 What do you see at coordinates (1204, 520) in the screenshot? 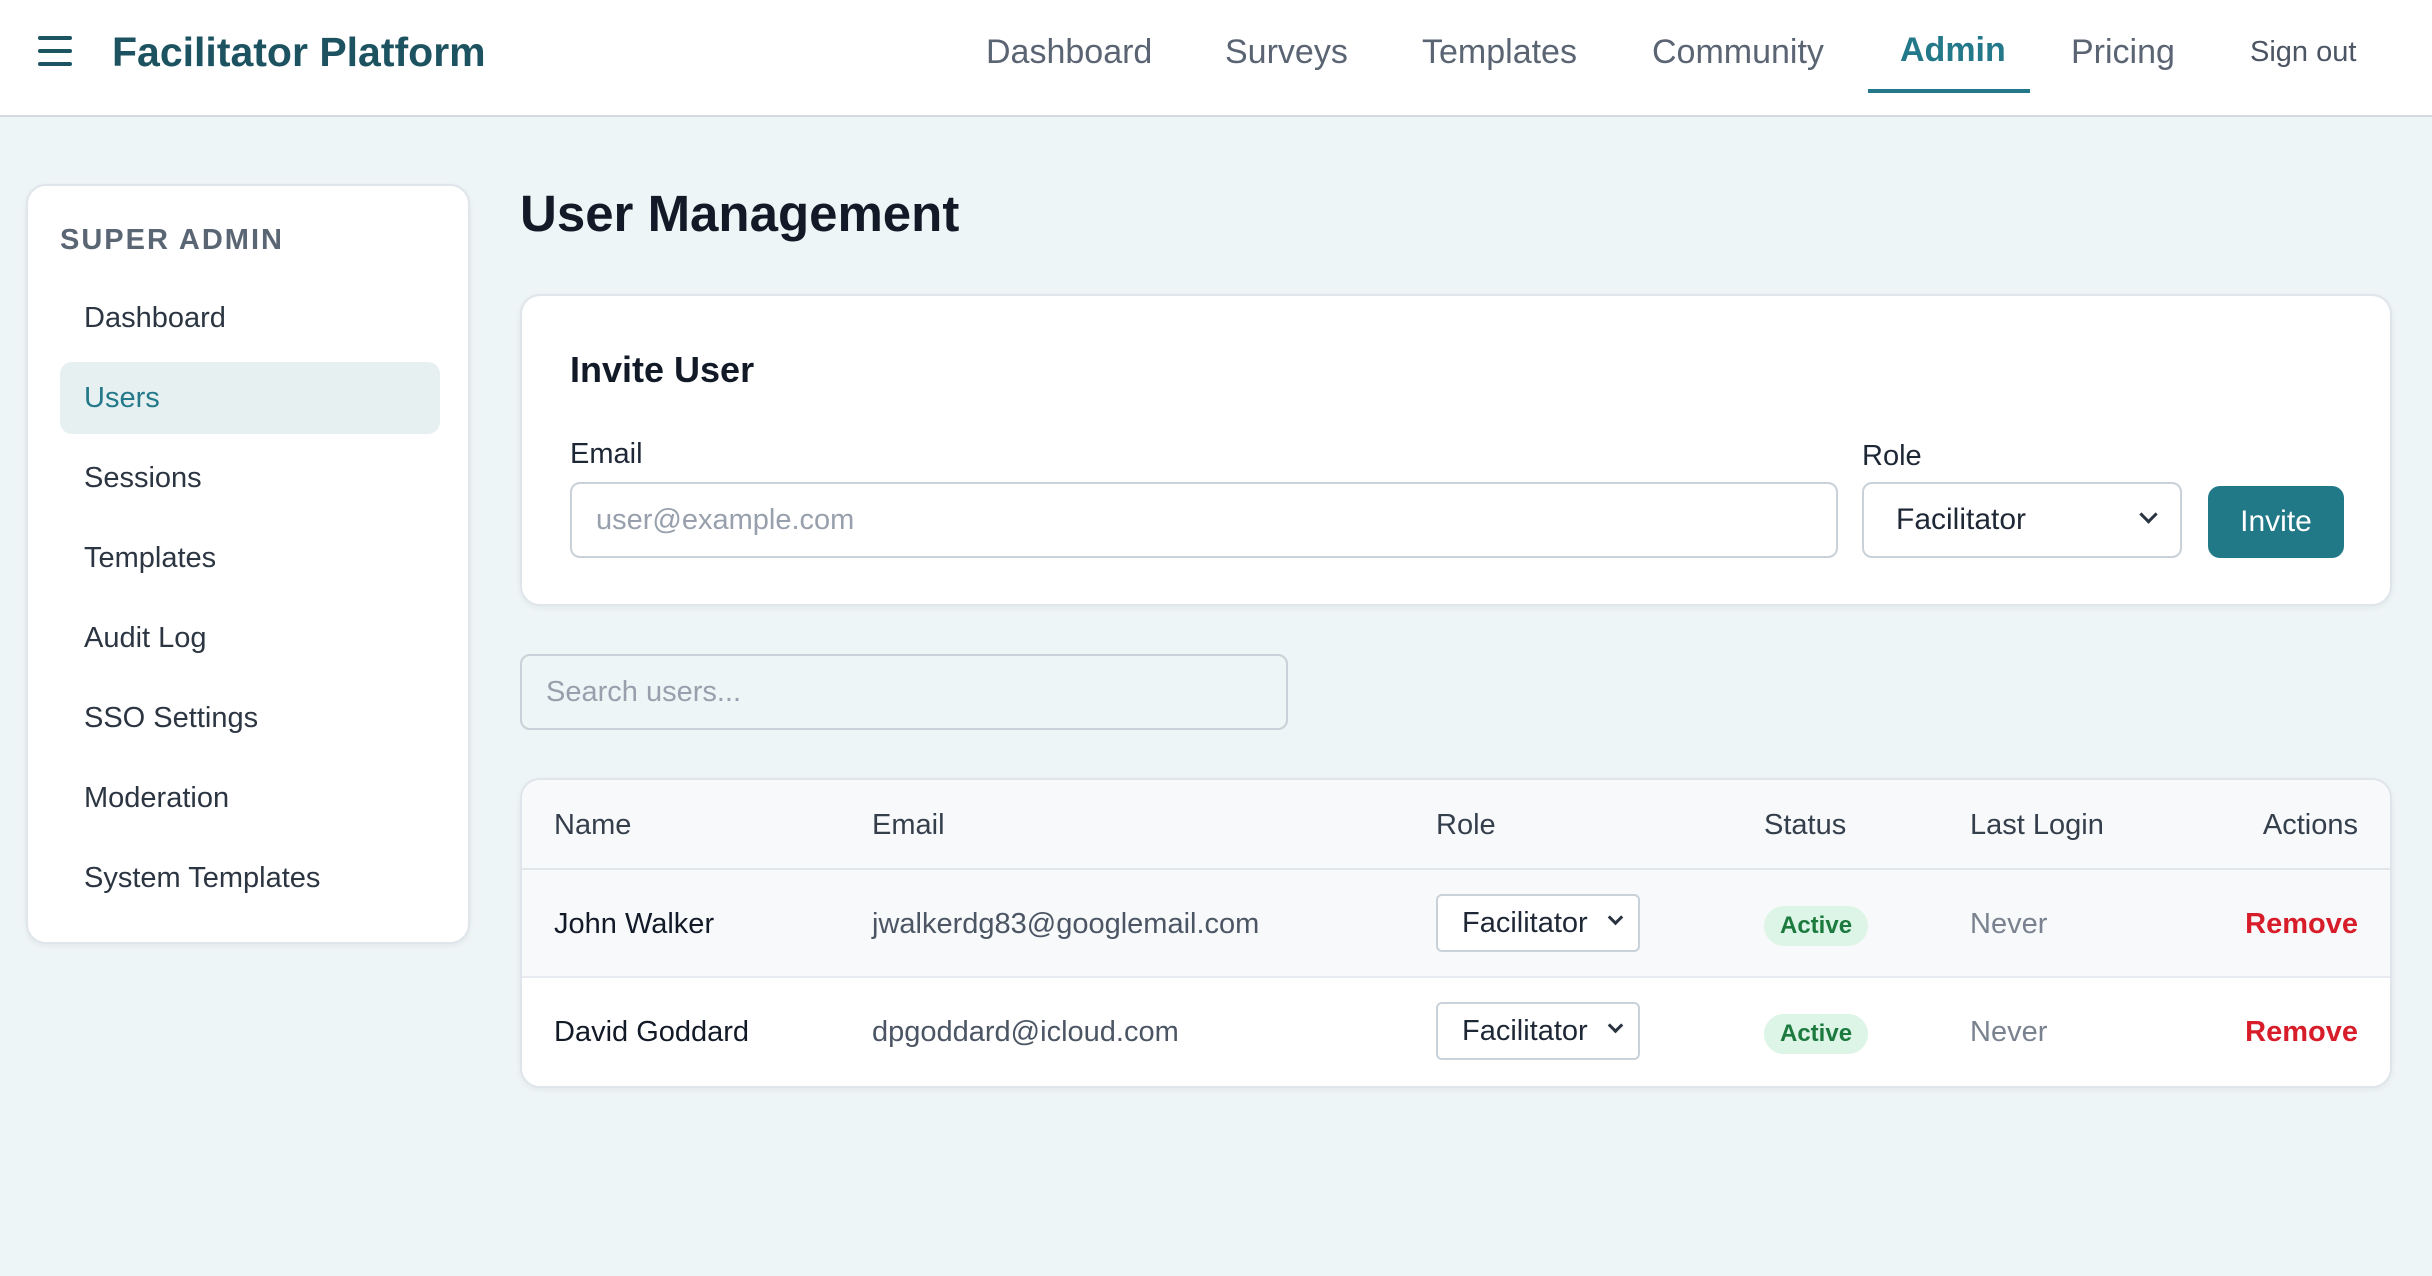
I see `invite-email-input` at bounding box center [1204, 520].